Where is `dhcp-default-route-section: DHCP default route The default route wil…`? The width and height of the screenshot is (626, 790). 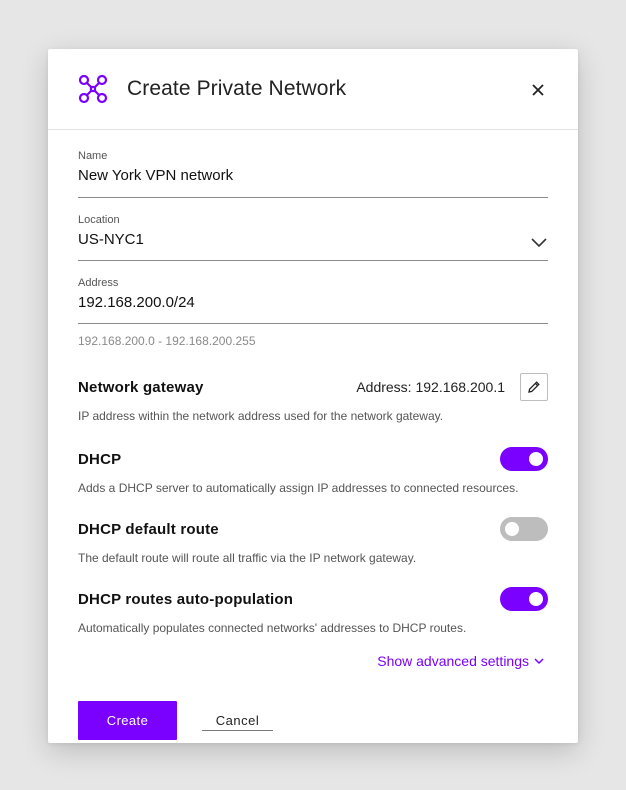 dhcp-default-route-section: DHCP default route The default route wil… is located at coordinates (313, 539).